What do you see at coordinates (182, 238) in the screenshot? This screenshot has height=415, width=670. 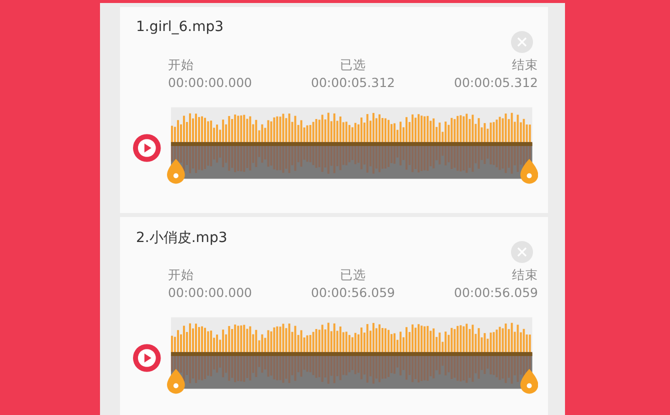 I see `file-title: 2.小俏皮.mp3` at bounding box center [182, 238].